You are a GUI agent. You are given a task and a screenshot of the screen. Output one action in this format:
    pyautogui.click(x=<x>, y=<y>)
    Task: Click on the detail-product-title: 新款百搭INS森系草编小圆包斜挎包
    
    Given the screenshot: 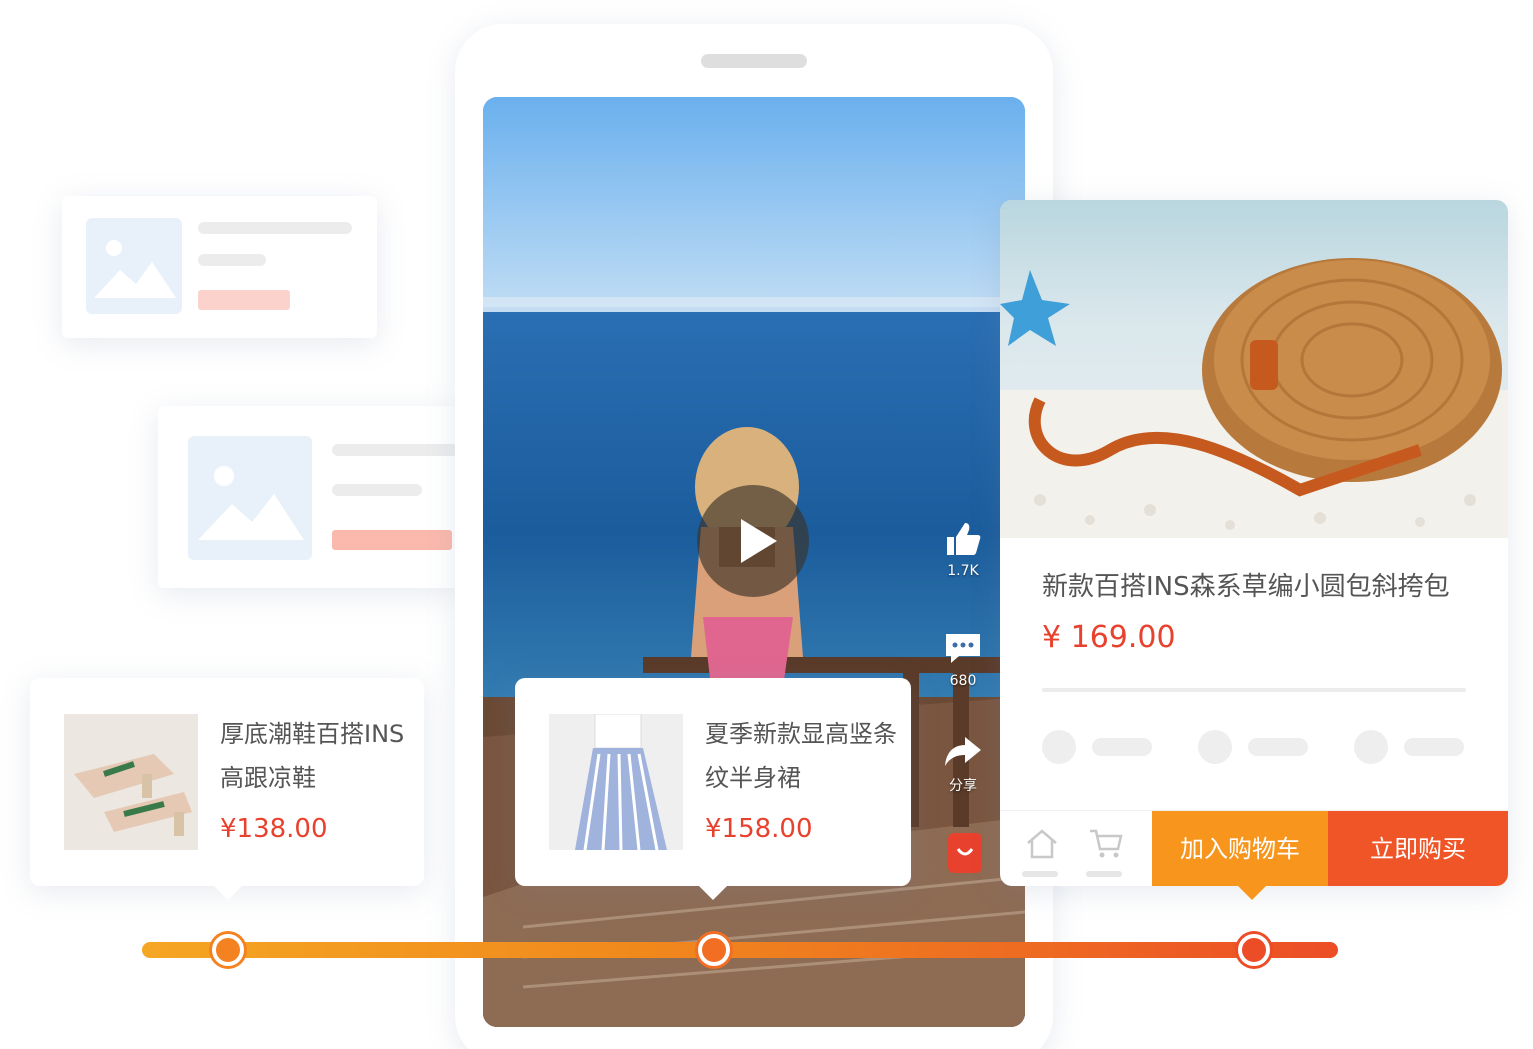 What is the action you would take?
    pyautogui.click(x=1246, y=587)
    